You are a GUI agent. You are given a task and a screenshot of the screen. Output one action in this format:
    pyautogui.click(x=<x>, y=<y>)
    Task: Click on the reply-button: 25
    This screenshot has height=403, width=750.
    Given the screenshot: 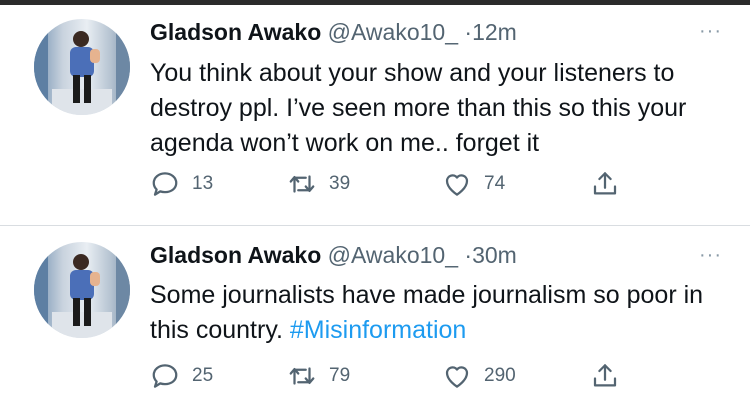 What is the action you would take?
    pyautogui.click(x=181, y=376)
    